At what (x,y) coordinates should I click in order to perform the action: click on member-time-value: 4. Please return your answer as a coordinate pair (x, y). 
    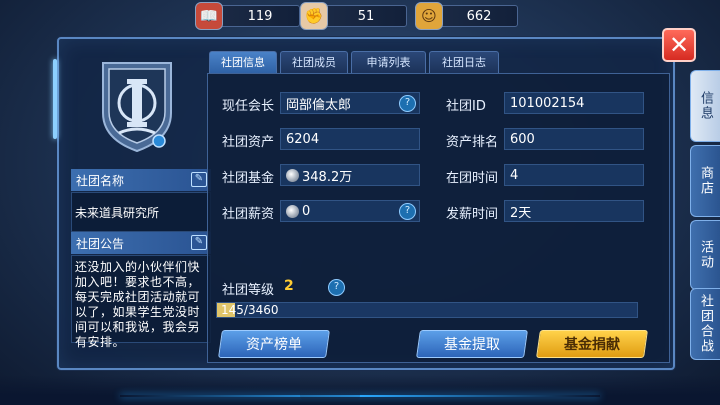
    Looking at the image, I should click on (514, 175).